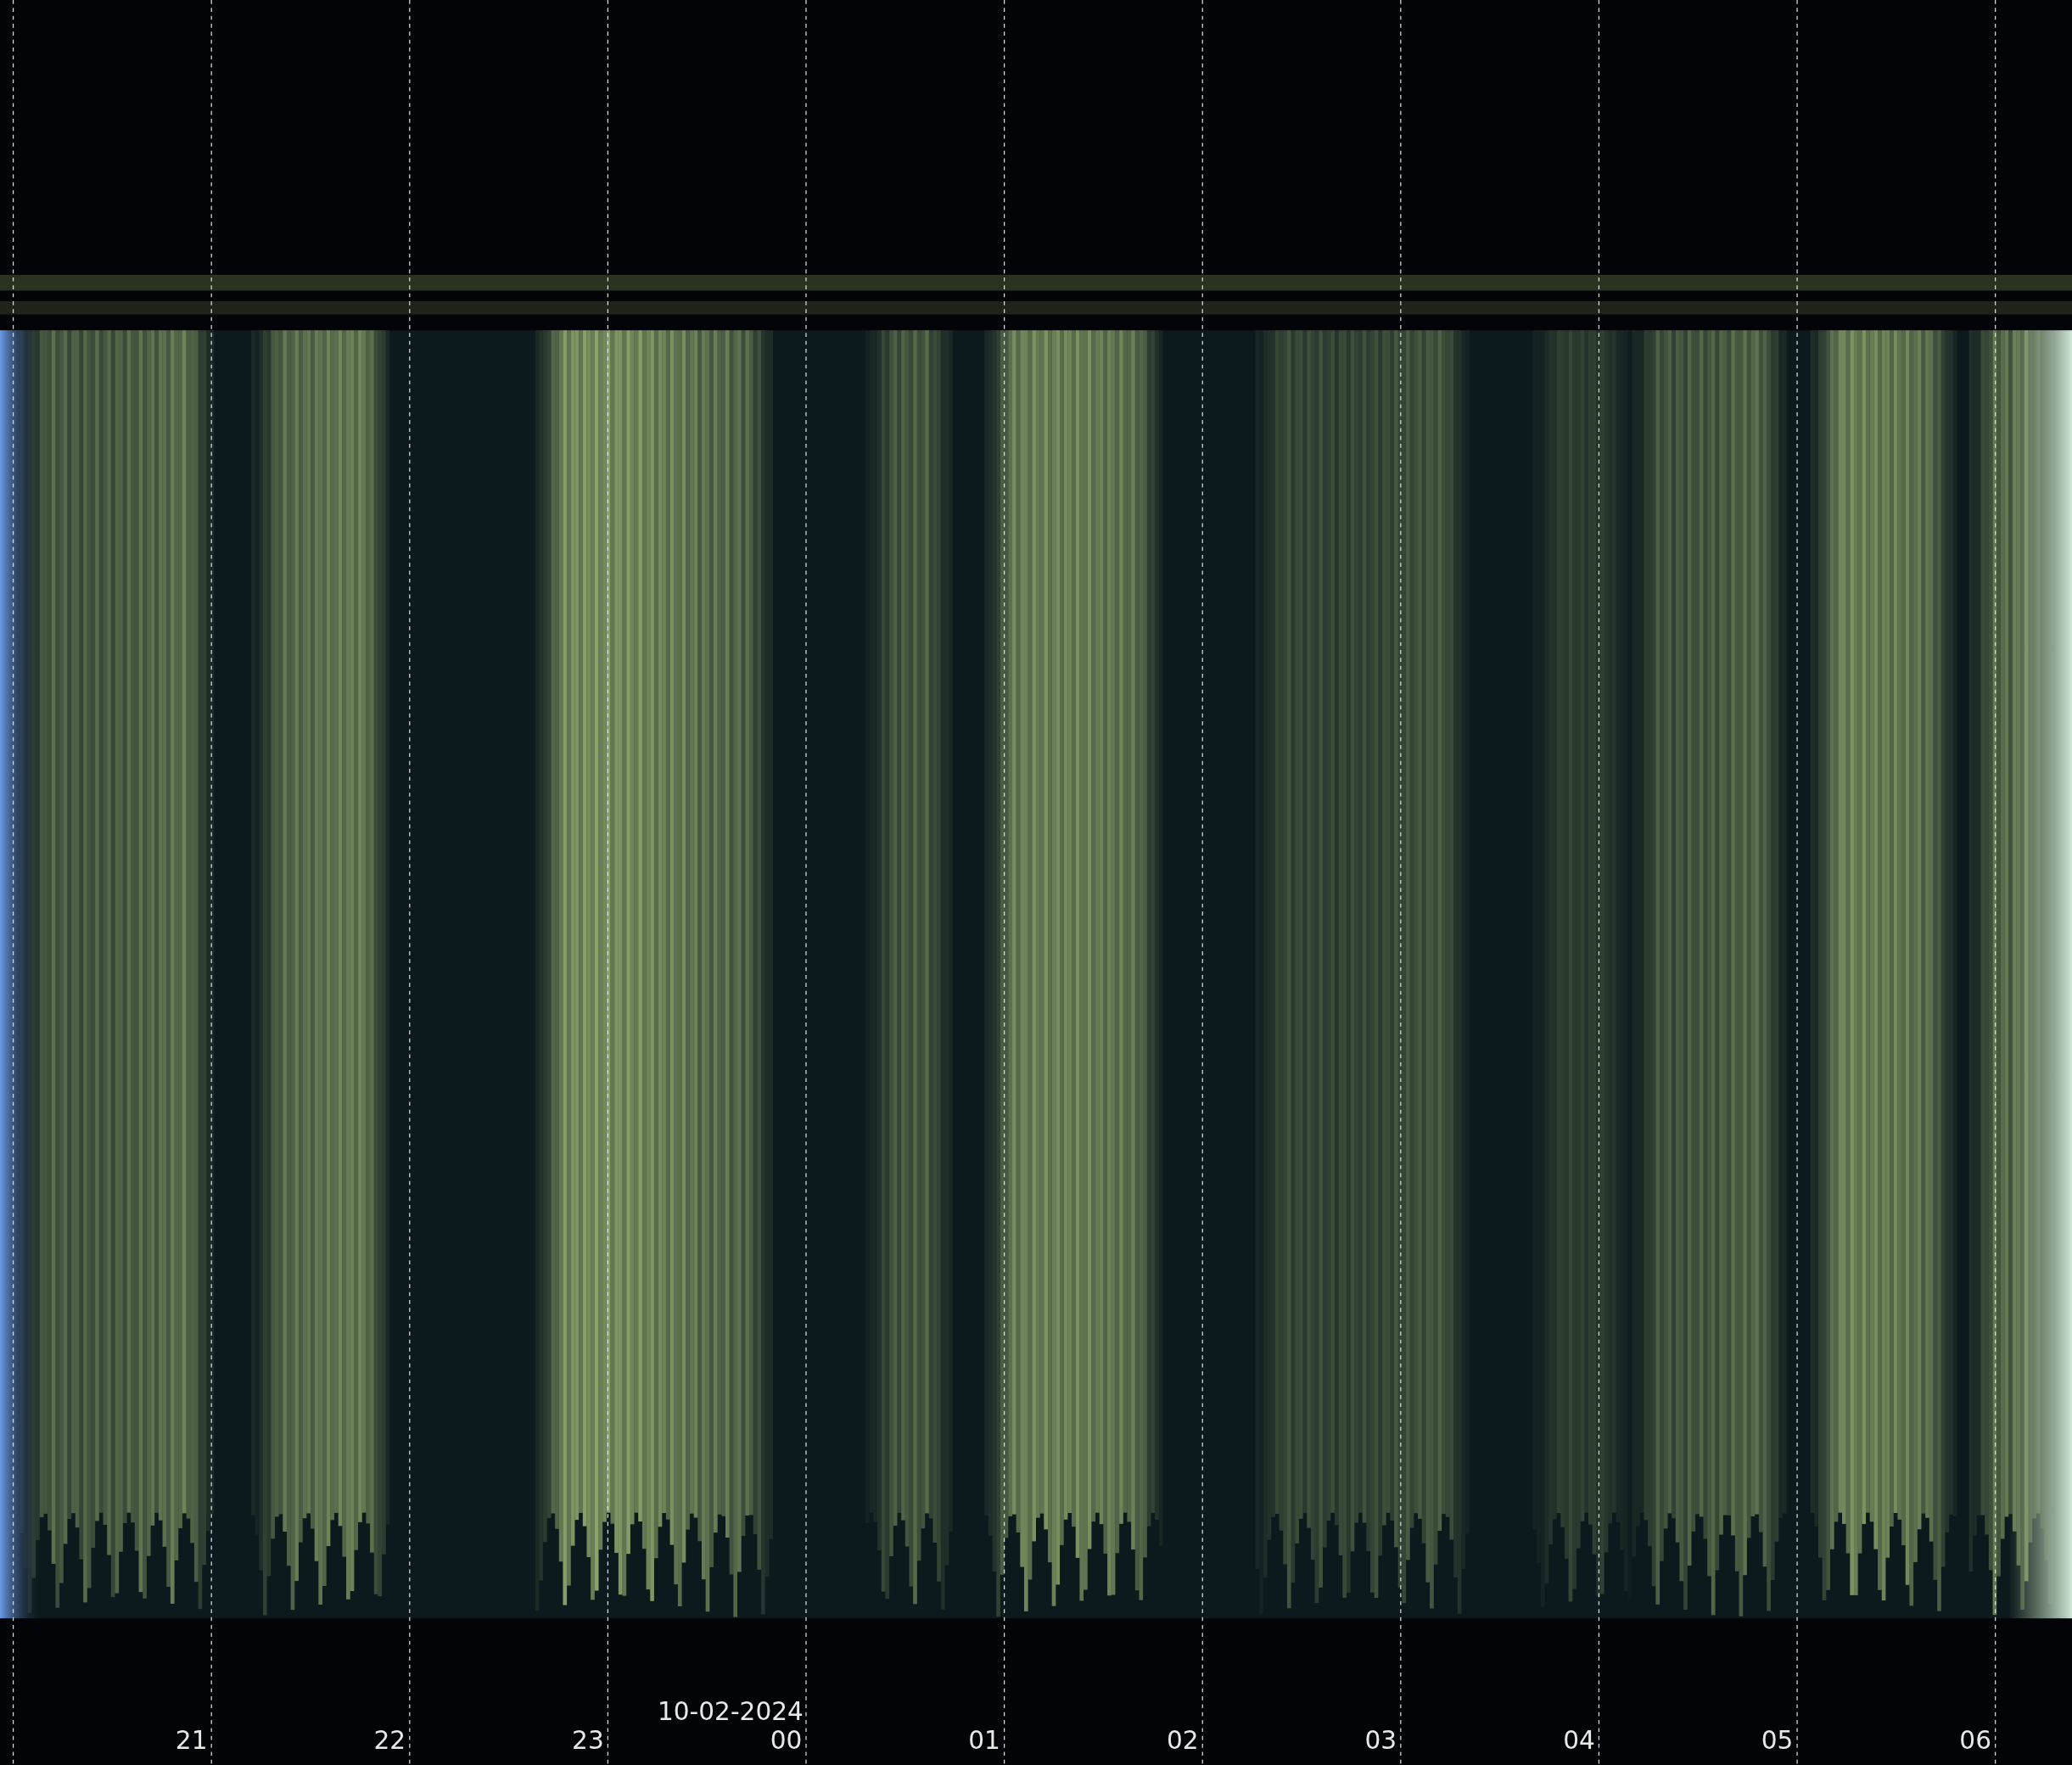 Image resolution: width=2072 pixels, height=1765 pixels. What do you see at coordinates (1975, 1741) in the screenshot?
I see `hour-label: 06` at bounding box center [1975, 1741].